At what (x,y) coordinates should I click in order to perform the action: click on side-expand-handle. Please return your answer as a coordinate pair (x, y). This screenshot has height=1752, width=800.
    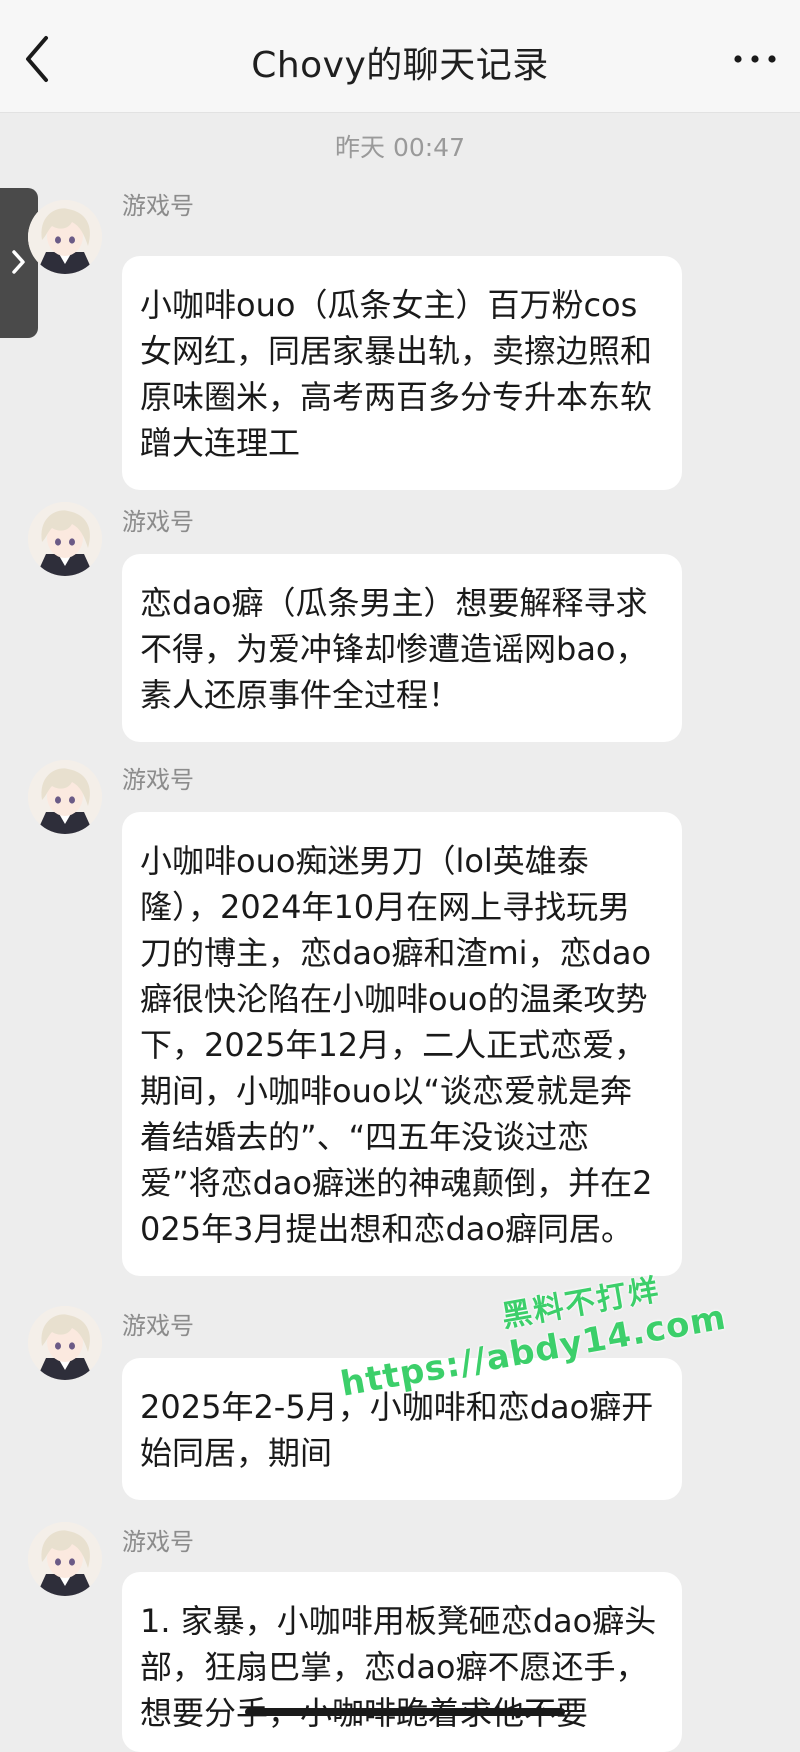
    Looking at the image, I should click on (19, 263).